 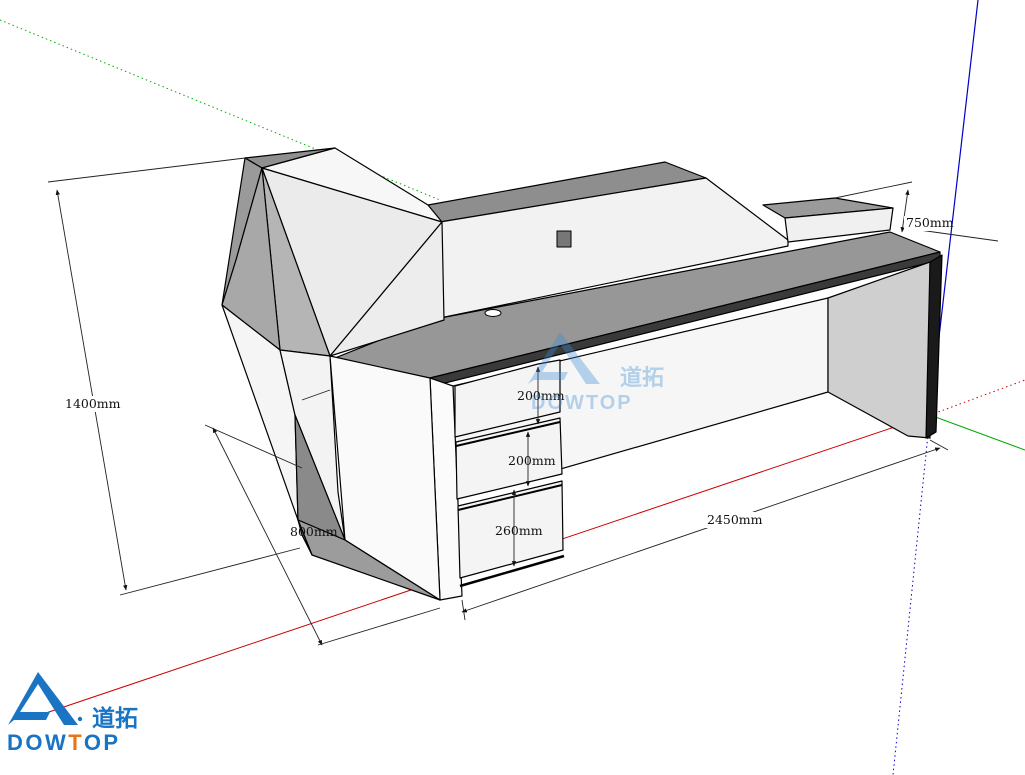 I want to click on brand-name-en-prefix: DOW, so click(x=37, y=742).